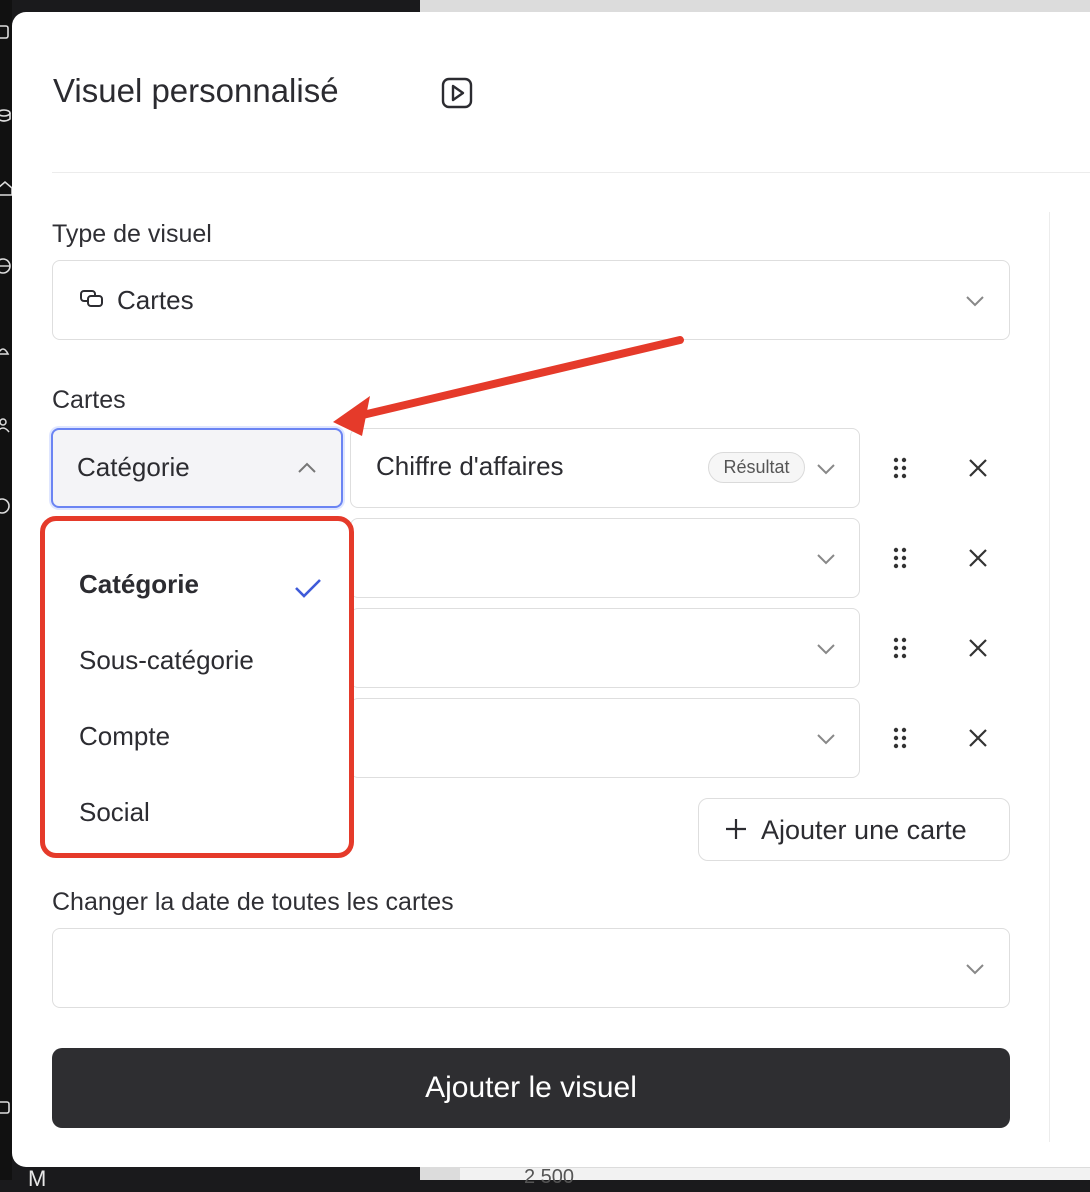 Image resolution: width=1090 pixels, height=1192 pixels. Describe the element at coordinates (89, 400) in the screenshot. I see `cards-label: Cartes` at that location.